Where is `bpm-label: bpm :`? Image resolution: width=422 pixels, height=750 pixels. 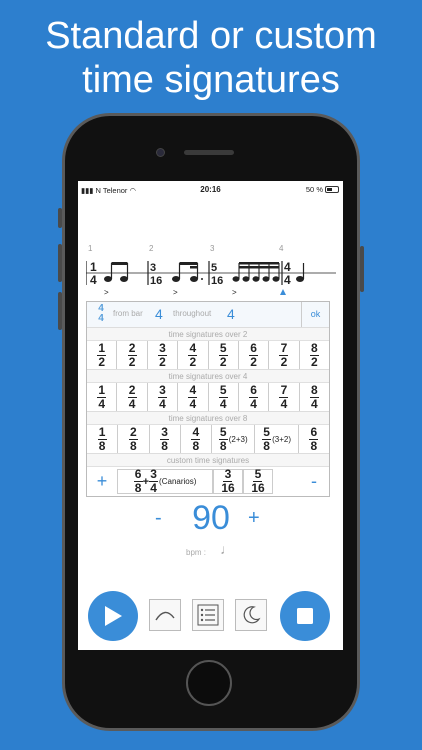 bpm-label: bpm : is located at coordinates (196, 552).